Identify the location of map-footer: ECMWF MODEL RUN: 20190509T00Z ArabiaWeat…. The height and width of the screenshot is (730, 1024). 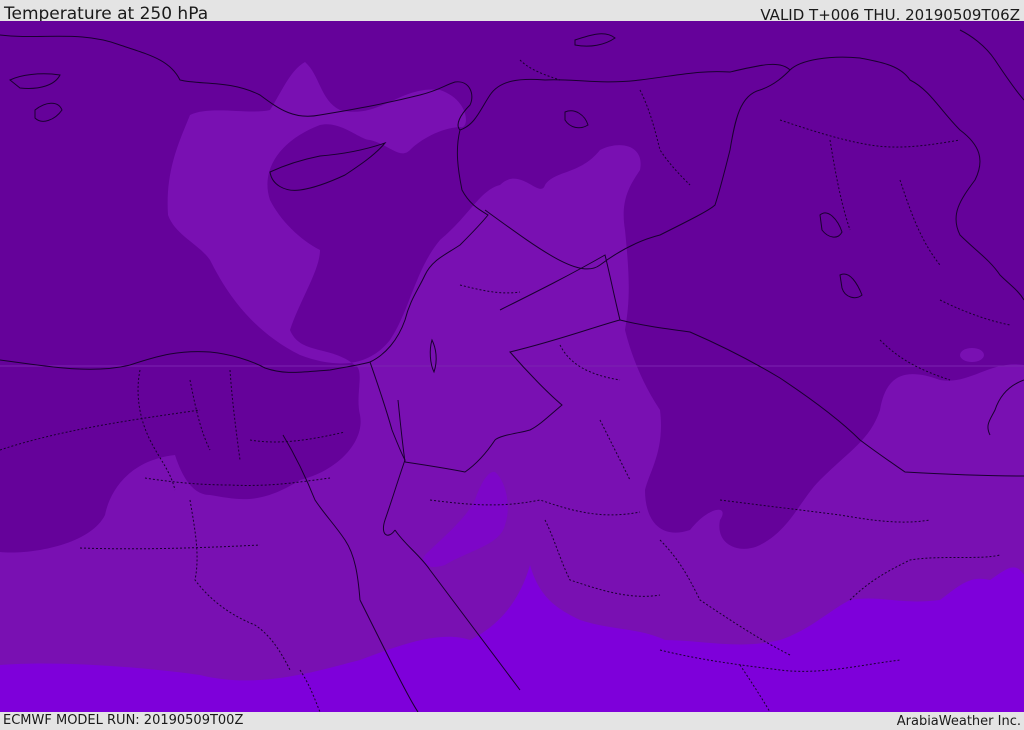
(512, 720).